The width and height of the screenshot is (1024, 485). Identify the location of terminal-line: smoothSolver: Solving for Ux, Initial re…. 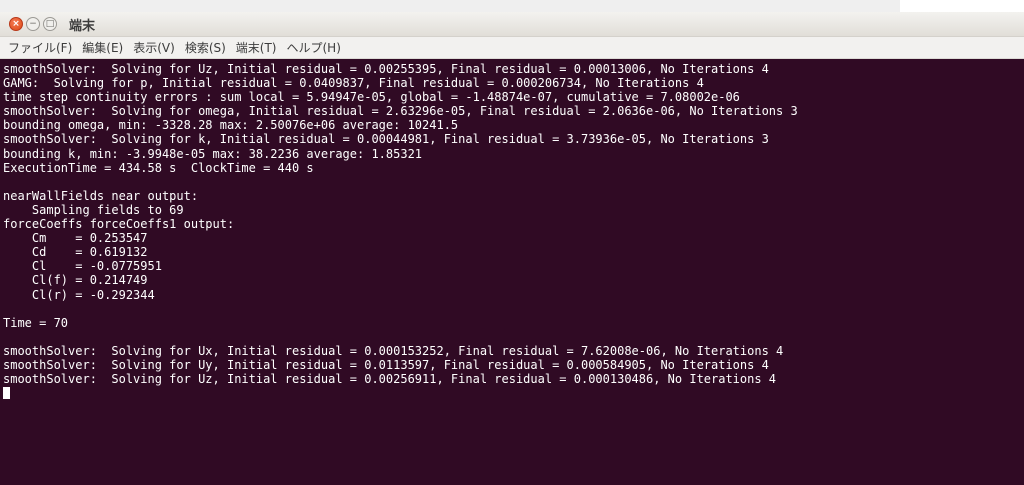
(393, 350).